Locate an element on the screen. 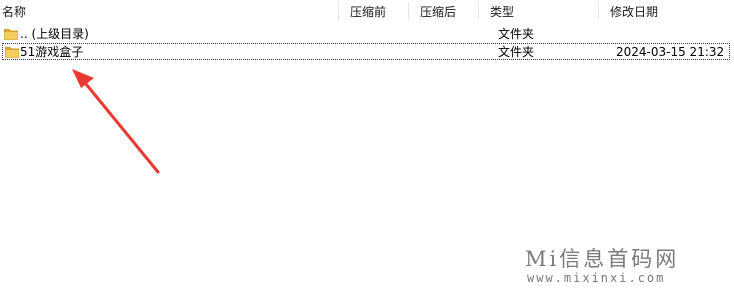 The width and height of the screenshot is (734, 300). column-header-bar: 名称 压缩前 压缩后 类型 修改日期 is located at coordinates (367, 11).